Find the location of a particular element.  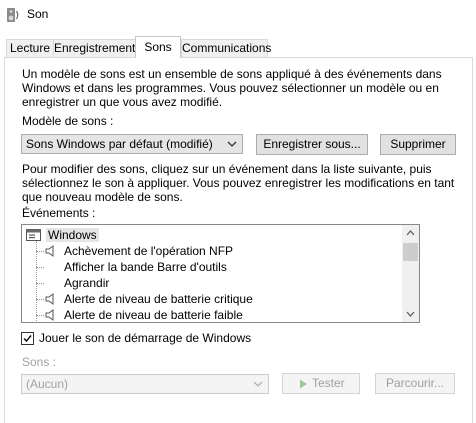

test-button: Tester is located at coordinates (321, 383).